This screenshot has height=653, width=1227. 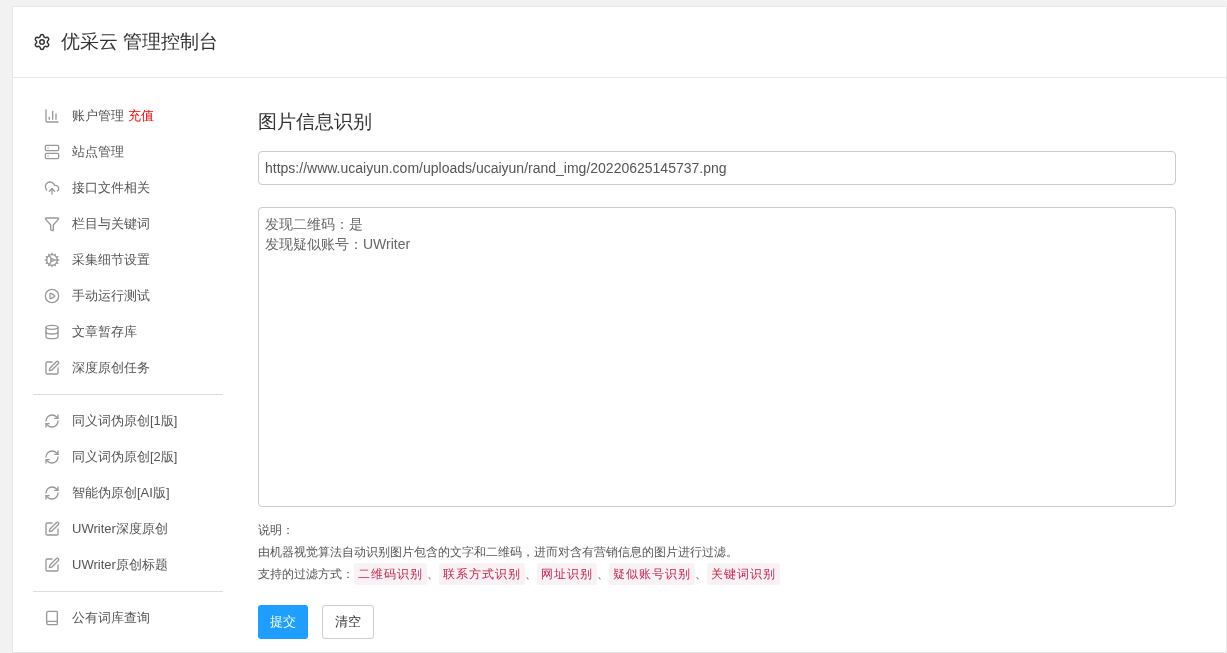 I want to click on filter-tag: 二维码识别, so click(x=390, y=573).